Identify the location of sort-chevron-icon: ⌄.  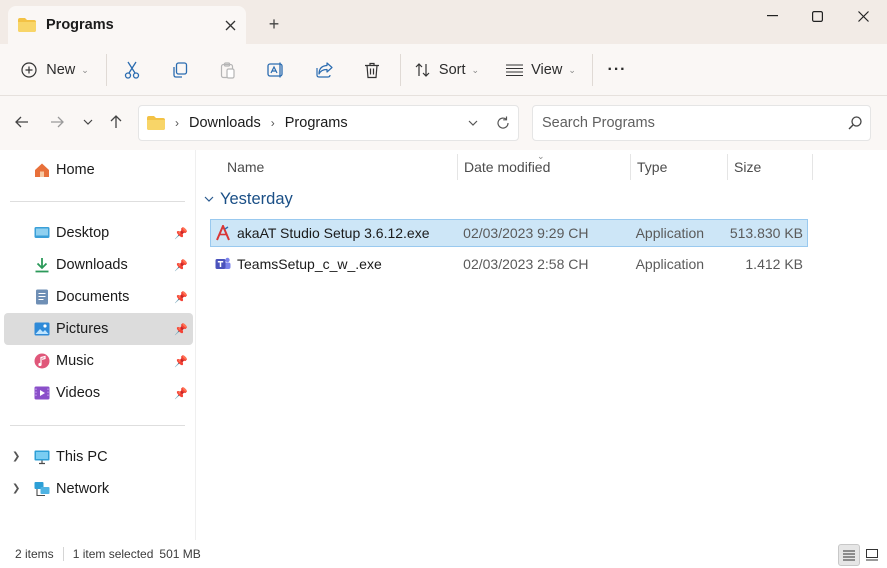
(541, 156).